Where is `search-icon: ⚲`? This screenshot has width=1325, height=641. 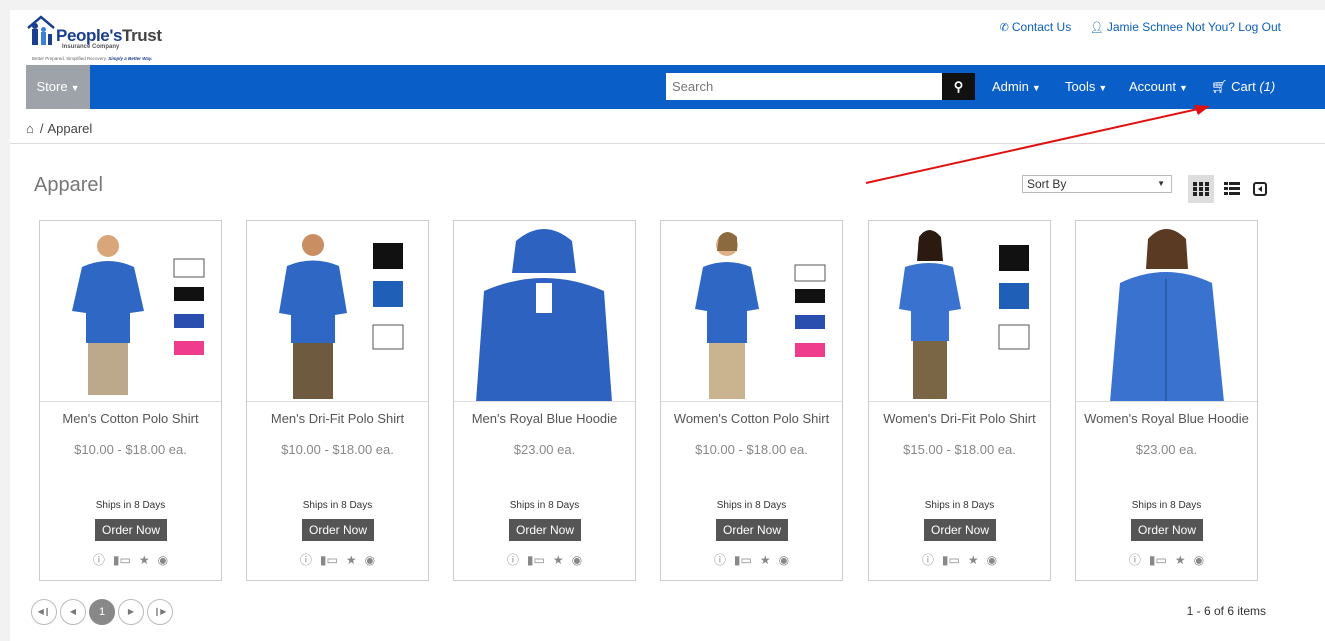
search-icon: ⚲ is located at coordinates (958, 86).